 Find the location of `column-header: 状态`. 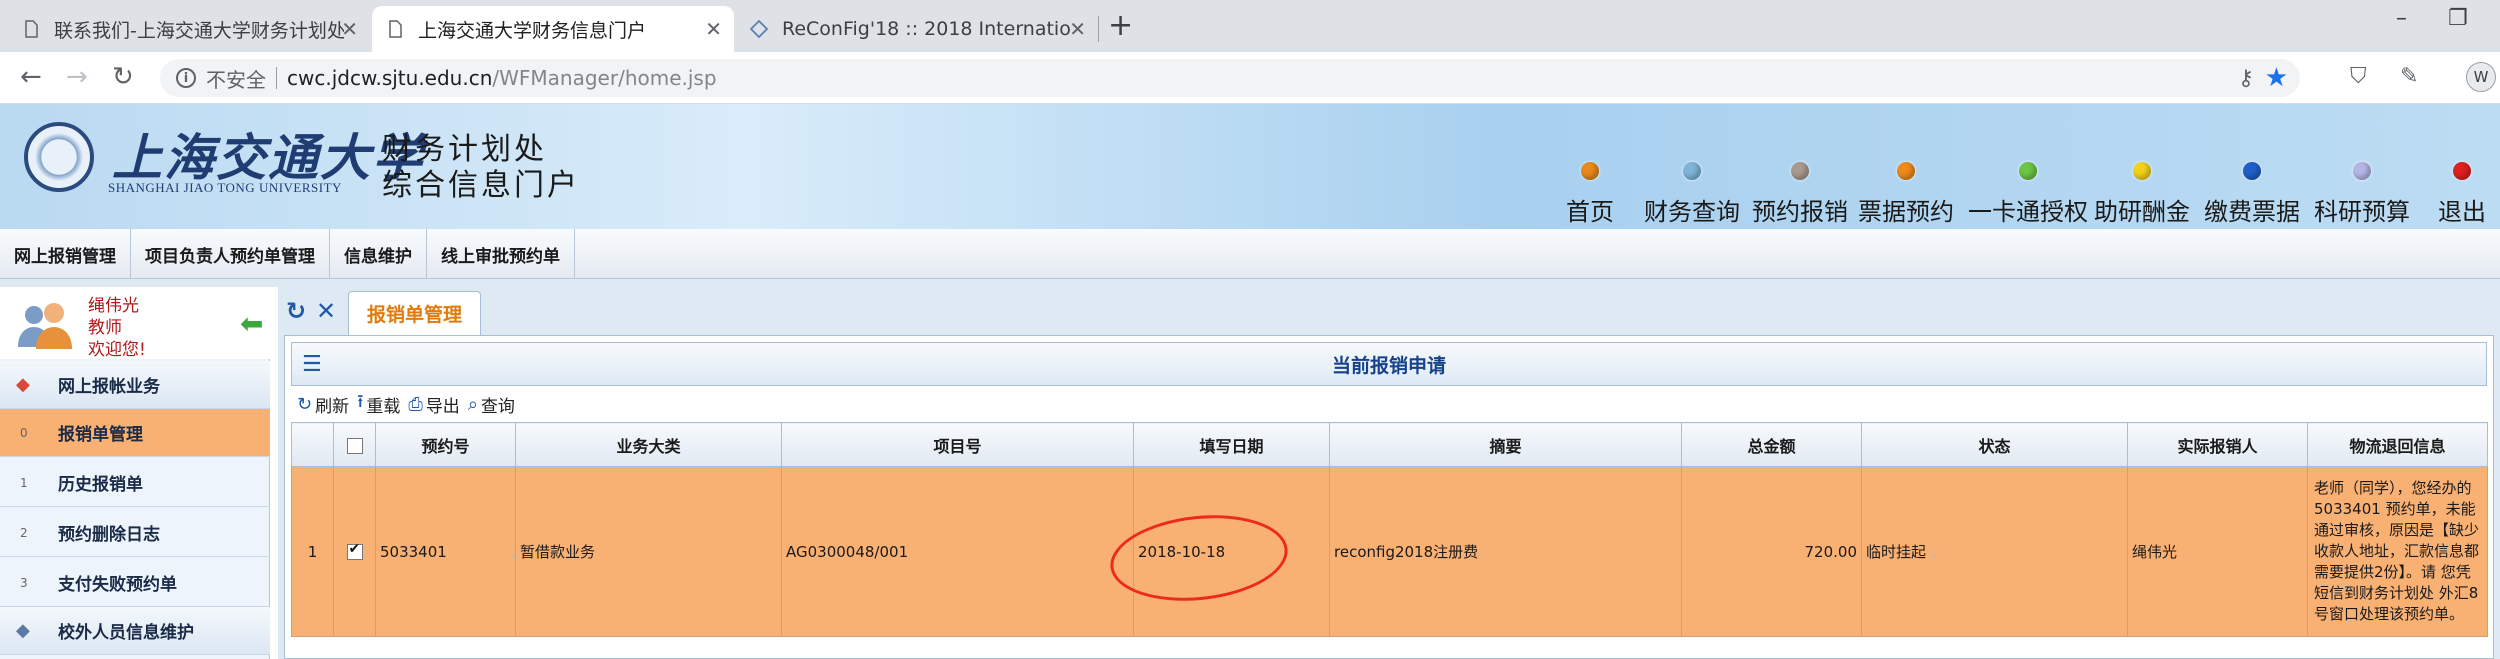

column-header: 状态 is located at coordinates (1994, 444).